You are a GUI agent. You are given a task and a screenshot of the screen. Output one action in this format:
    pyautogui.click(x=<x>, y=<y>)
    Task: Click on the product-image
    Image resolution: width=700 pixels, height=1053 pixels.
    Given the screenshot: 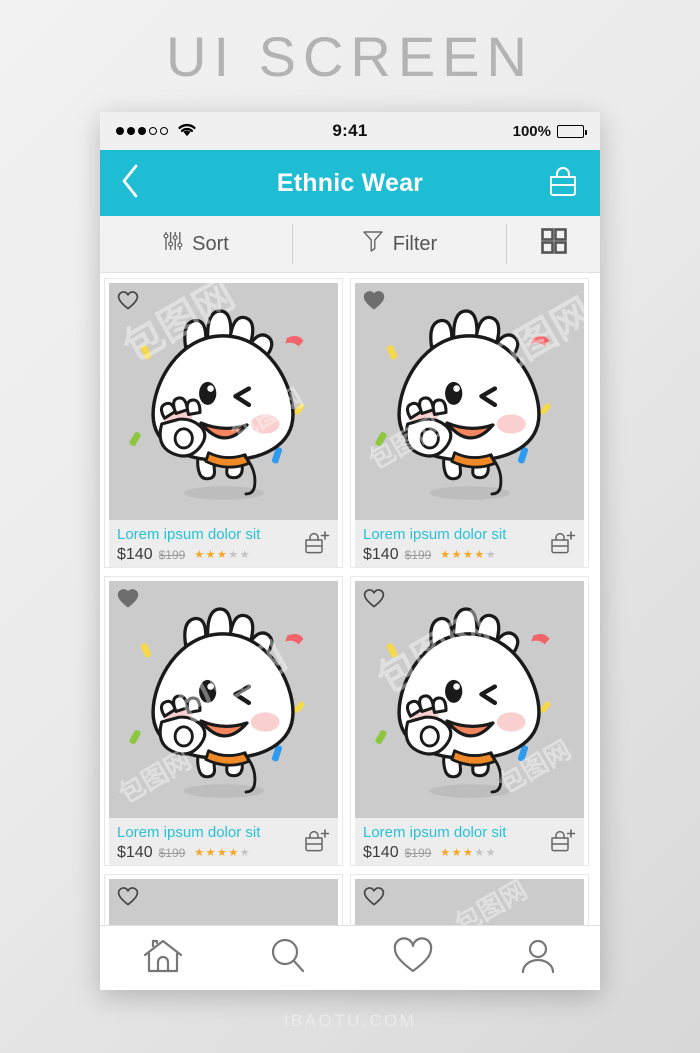 What is the action you would take?
    pyautogui.click(x=223, y=902)
    